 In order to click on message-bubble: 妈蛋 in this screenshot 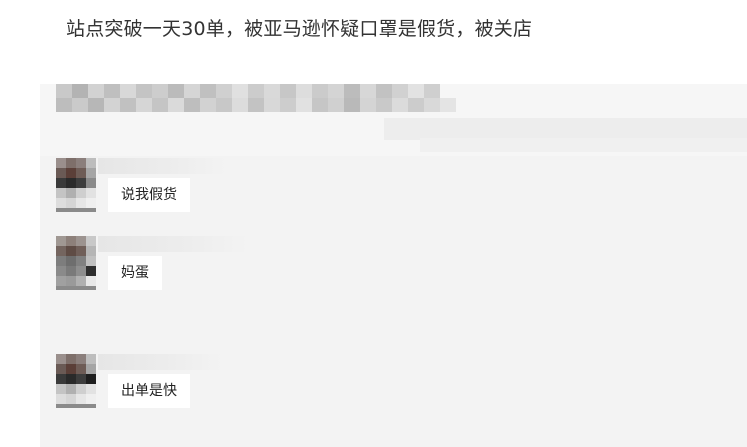, I will do `click(135, 273)`.